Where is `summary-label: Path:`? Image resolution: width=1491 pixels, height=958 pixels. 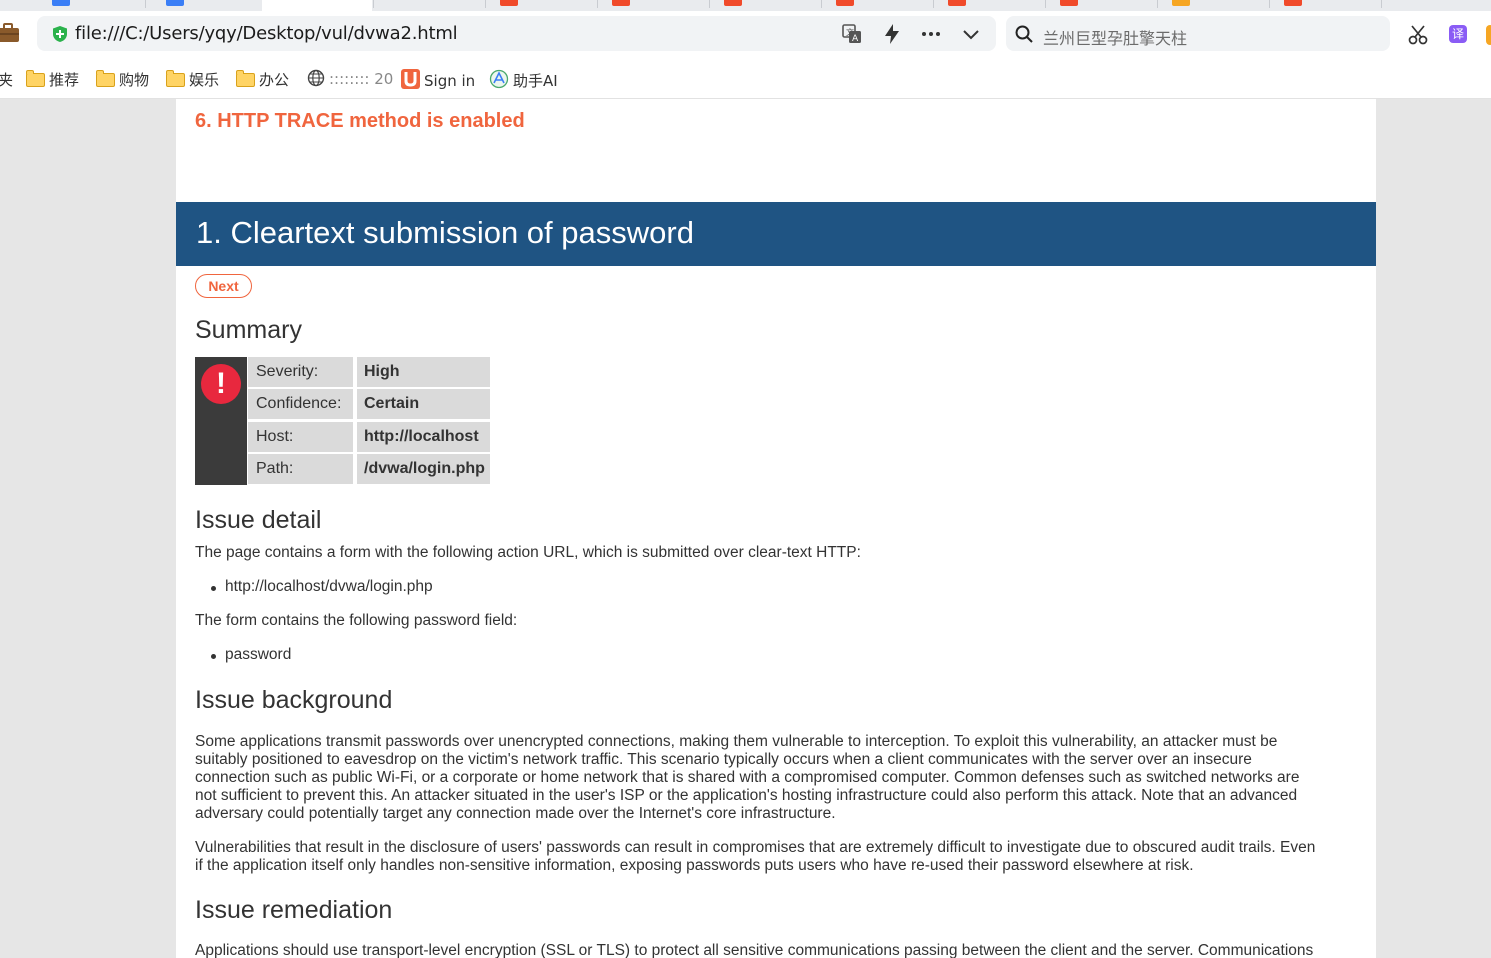 summary-label: Path: is located at coordinates (300, 469).